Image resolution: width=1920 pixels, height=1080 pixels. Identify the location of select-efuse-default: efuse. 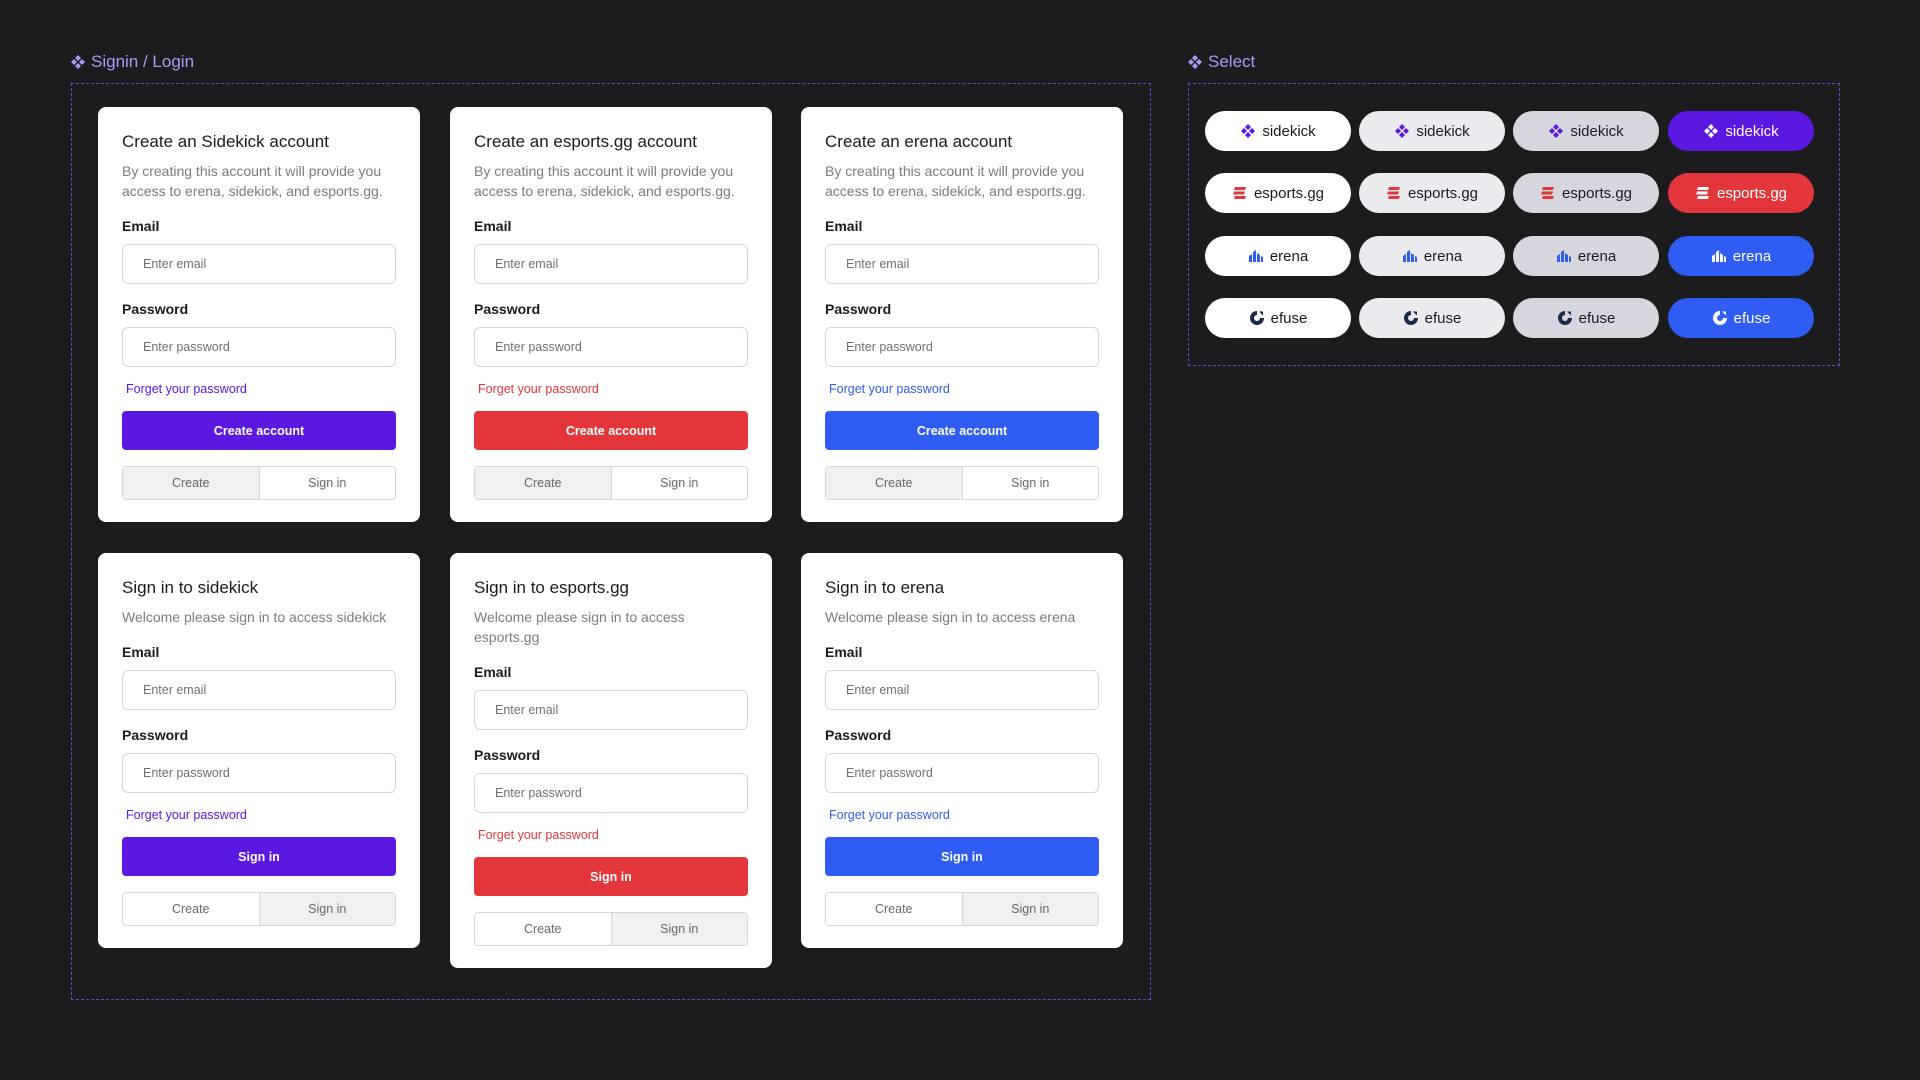
(1278, 318).